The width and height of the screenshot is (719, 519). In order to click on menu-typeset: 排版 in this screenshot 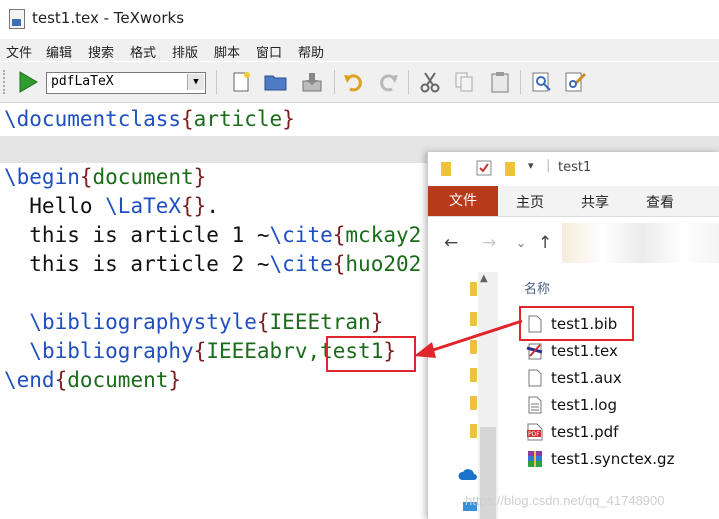, I will do `click(185, 51)`.